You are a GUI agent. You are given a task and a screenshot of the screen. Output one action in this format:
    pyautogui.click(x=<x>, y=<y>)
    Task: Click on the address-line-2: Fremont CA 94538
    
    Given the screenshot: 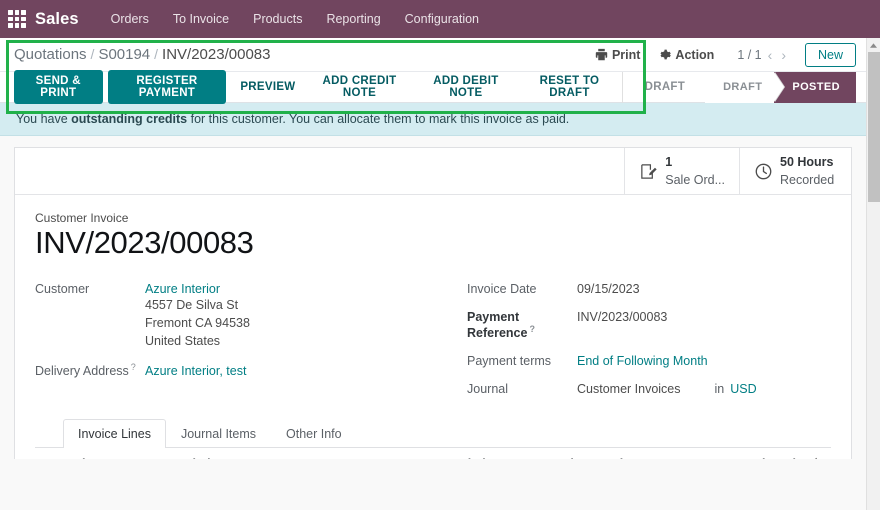 What is the action you would take?
    pyautogui.click(x=197, y=322)
    